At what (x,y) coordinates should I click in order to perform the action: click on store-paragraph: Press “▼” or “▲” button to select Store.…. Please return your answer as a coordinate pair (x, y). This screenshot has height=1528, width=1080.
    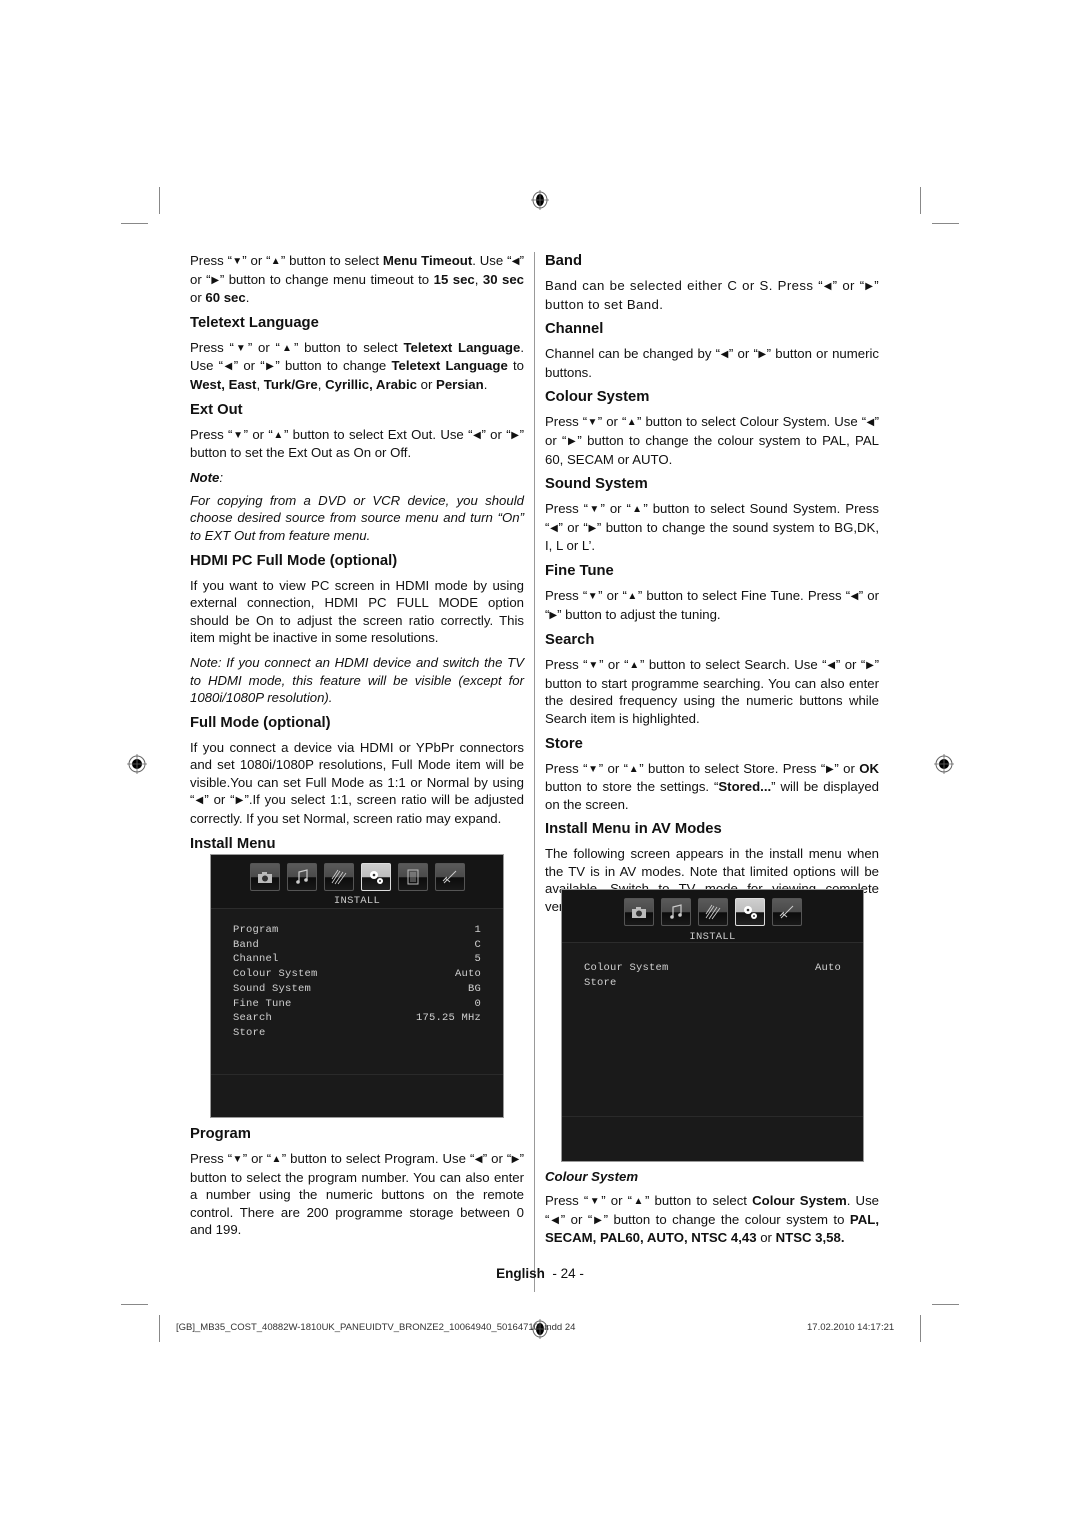
    Looking at the image, I should click on (712, 787).